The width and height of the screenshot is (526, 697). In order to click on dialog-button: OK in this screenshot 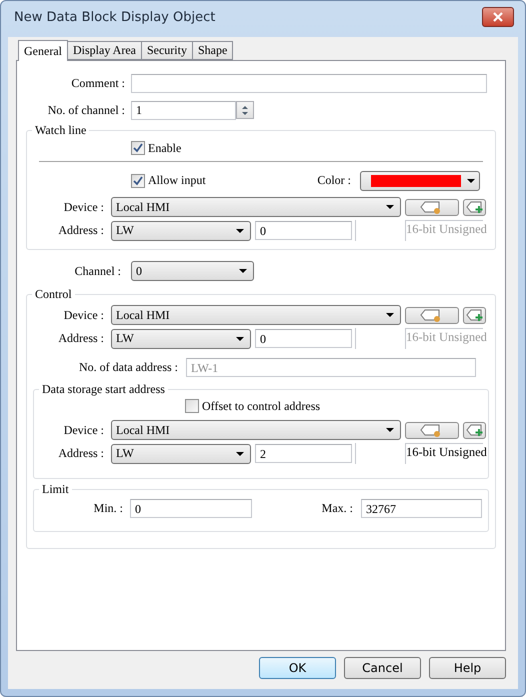, I will do `click(297, 668)`.